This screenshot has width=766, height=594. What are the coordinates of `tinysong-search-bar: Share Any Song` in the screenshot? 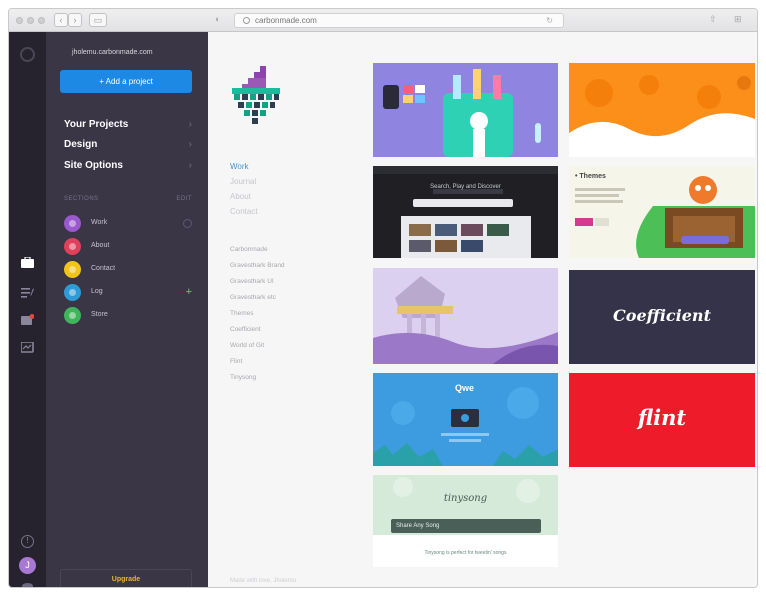 It's located at (466, 526).